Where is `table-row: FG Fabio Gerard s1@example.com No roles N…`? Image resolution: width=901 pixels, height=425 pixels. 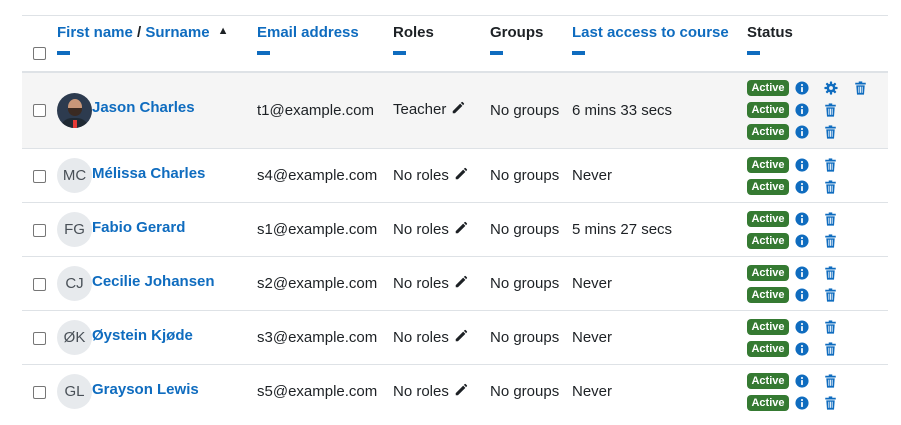 table-row: FG Fabio Gerard s1@example.com No roles N… is located at coordinates (455, 229).